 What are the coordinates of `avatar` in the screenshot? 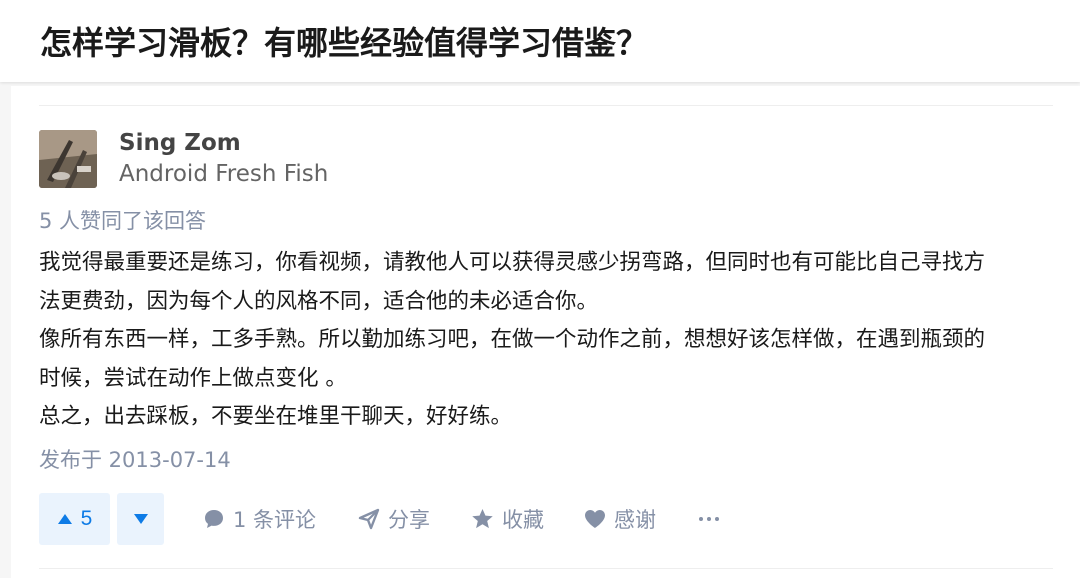 It's located at (68, 159).